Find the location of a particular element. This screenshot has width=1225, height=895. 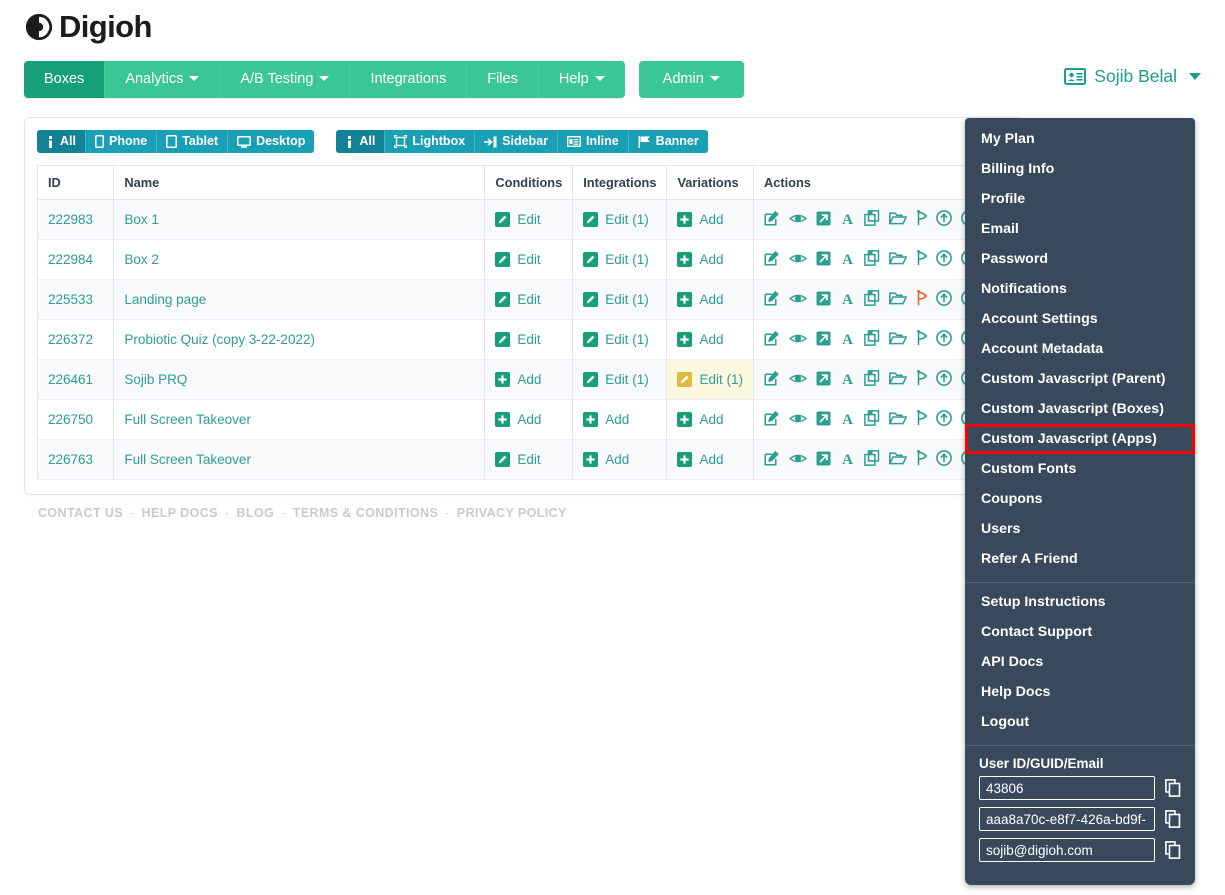

dropdown-item-email: Email is located at coordinates (1080, 229).